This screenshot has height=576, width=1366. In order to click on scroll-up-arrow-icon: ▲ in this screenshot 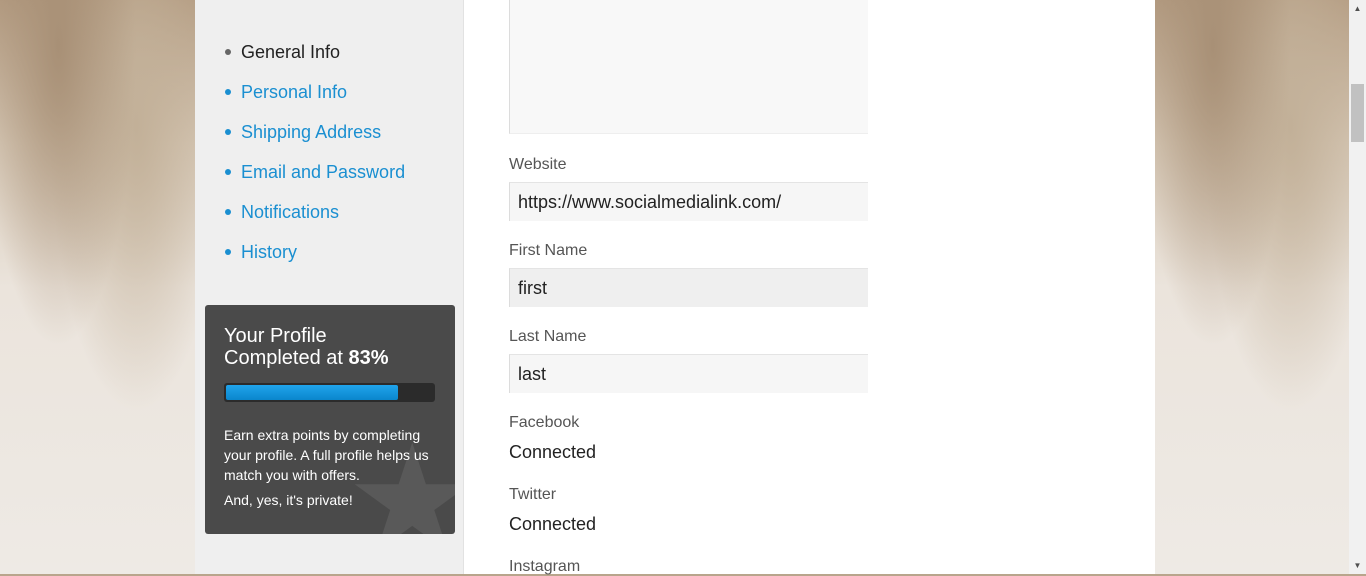, I will do `click(1357, 8)`.